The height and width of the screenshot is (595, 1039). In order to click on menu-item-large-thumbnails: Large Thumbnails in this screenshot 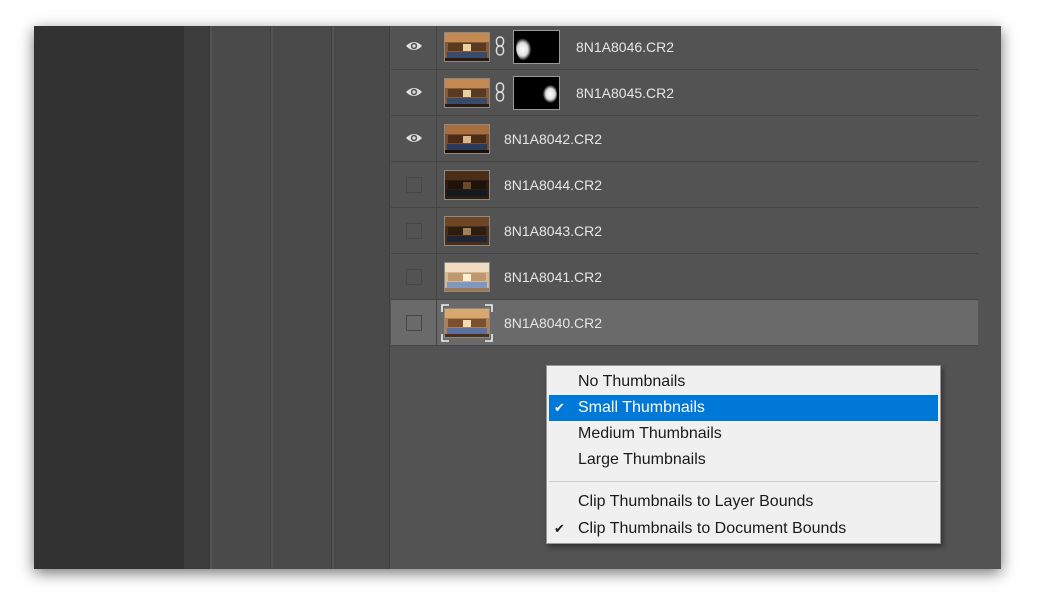, I will do `click(743, 460)`.